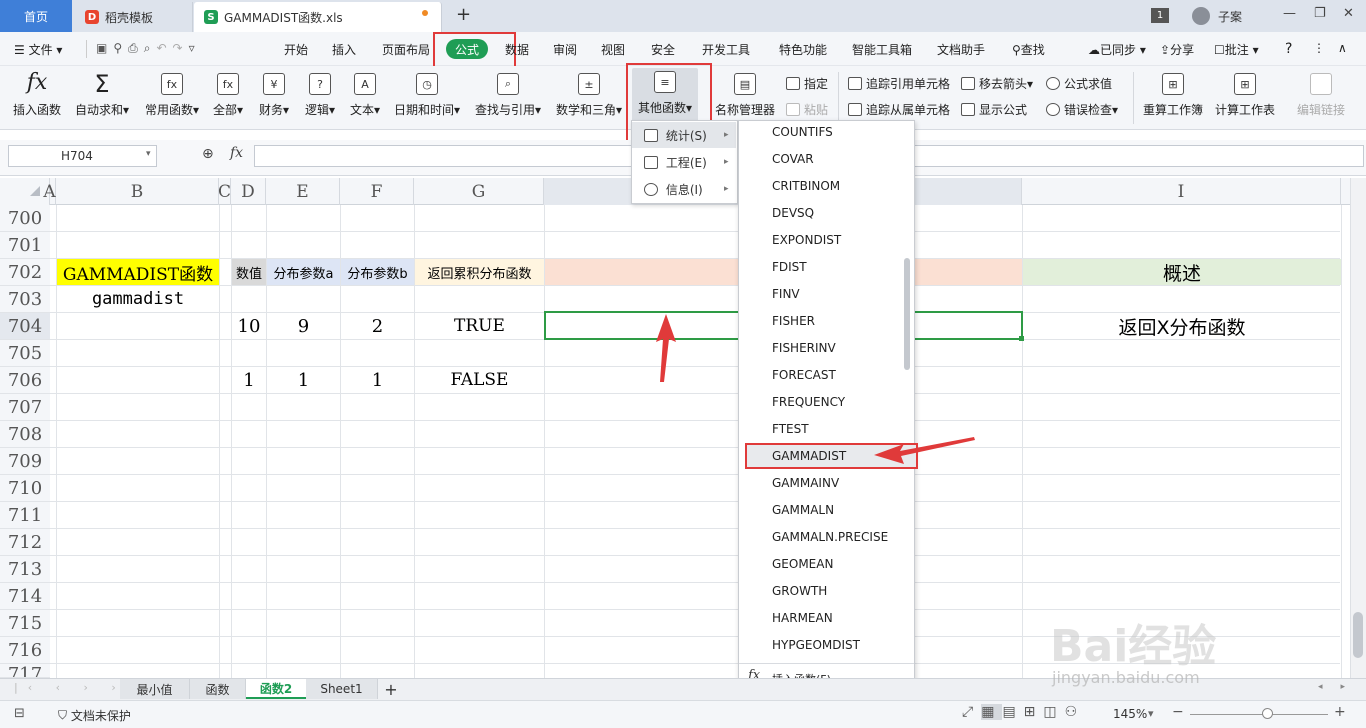 This screenshot has width=1366, height=728. What do you see at coordinates (172, 98) in the screenshot?
I see `common-functions-button: fx 常用函数▾` at bounding box center [172, 98].